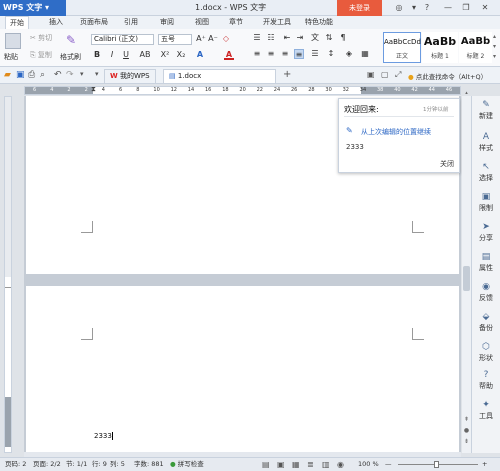 The width and height of the screenshot is (500, 471). Describe the element at coordinates (485, 8) in the screenshot. I see `close-button: ✕` at that location.